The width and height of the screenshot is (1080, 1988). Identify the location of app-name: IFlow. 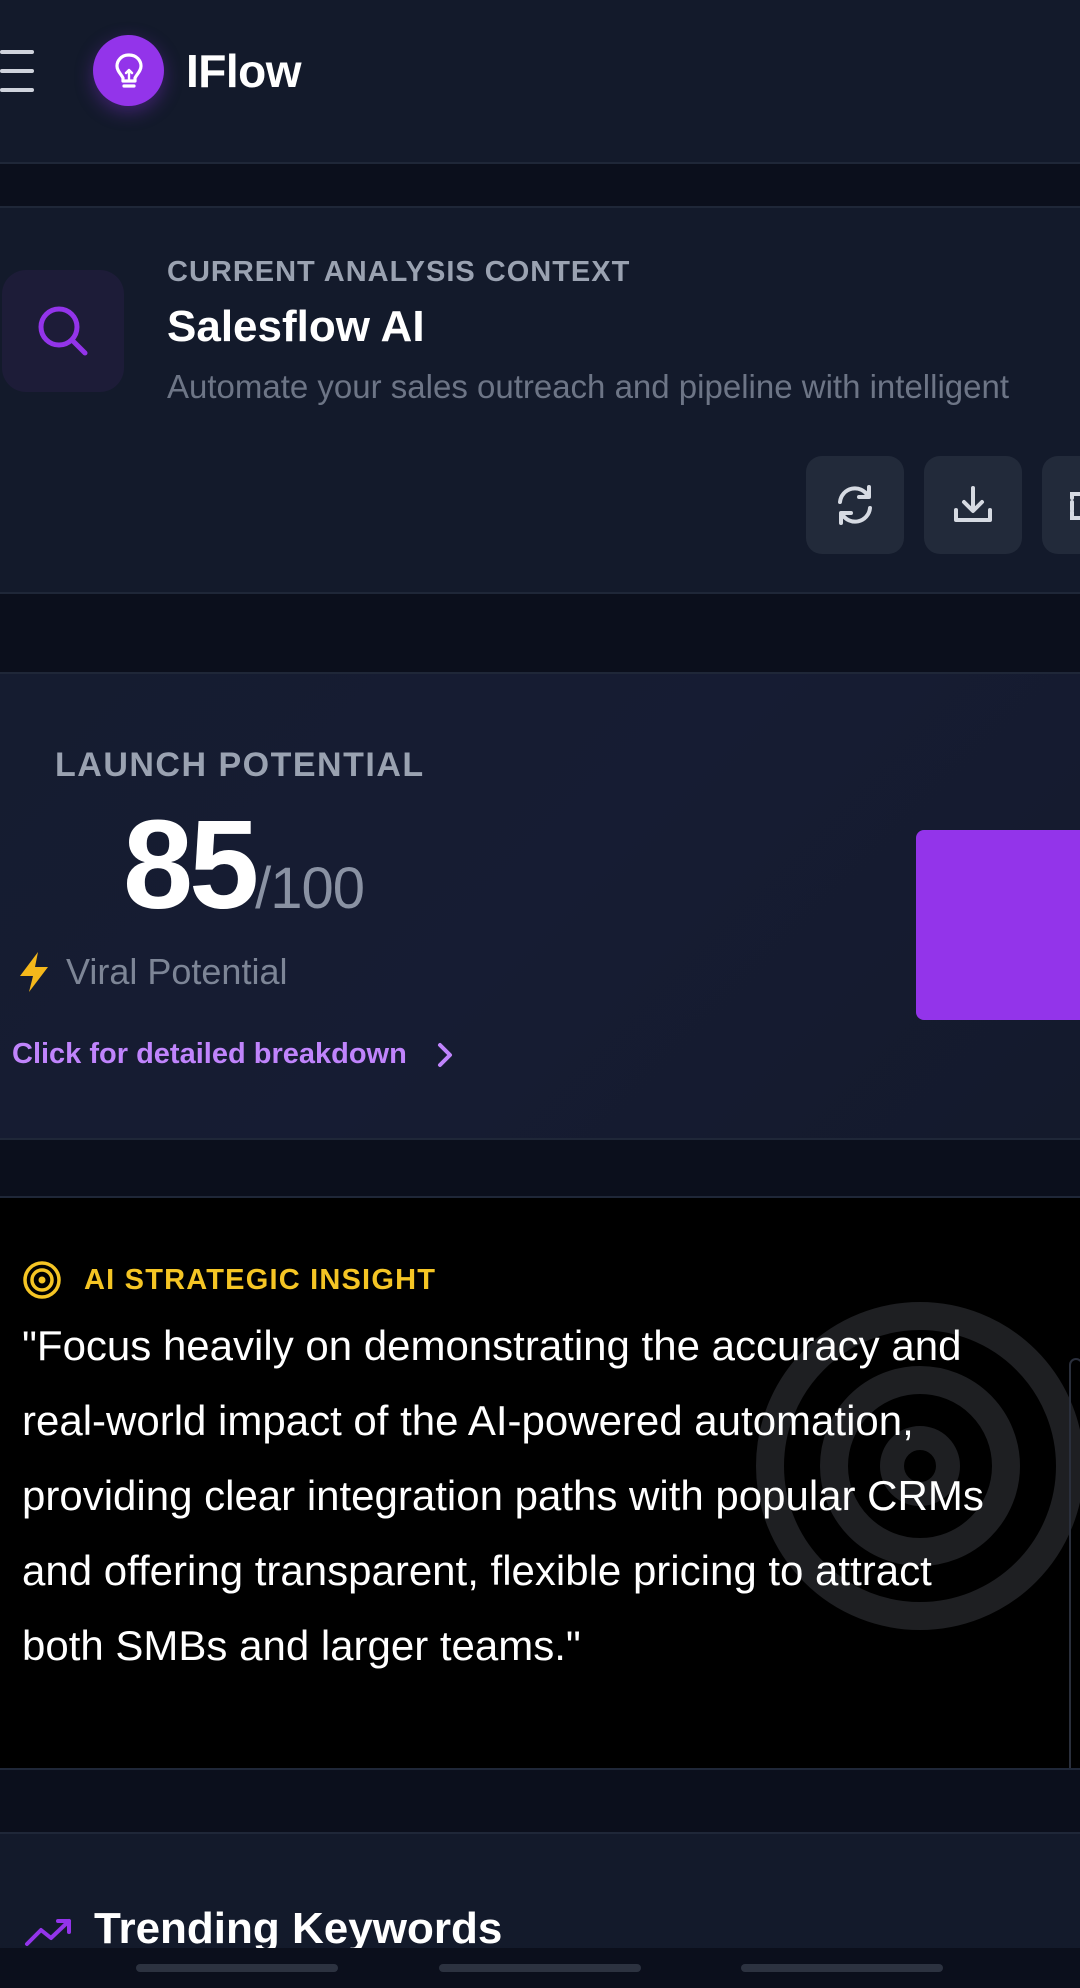
(244, 71).